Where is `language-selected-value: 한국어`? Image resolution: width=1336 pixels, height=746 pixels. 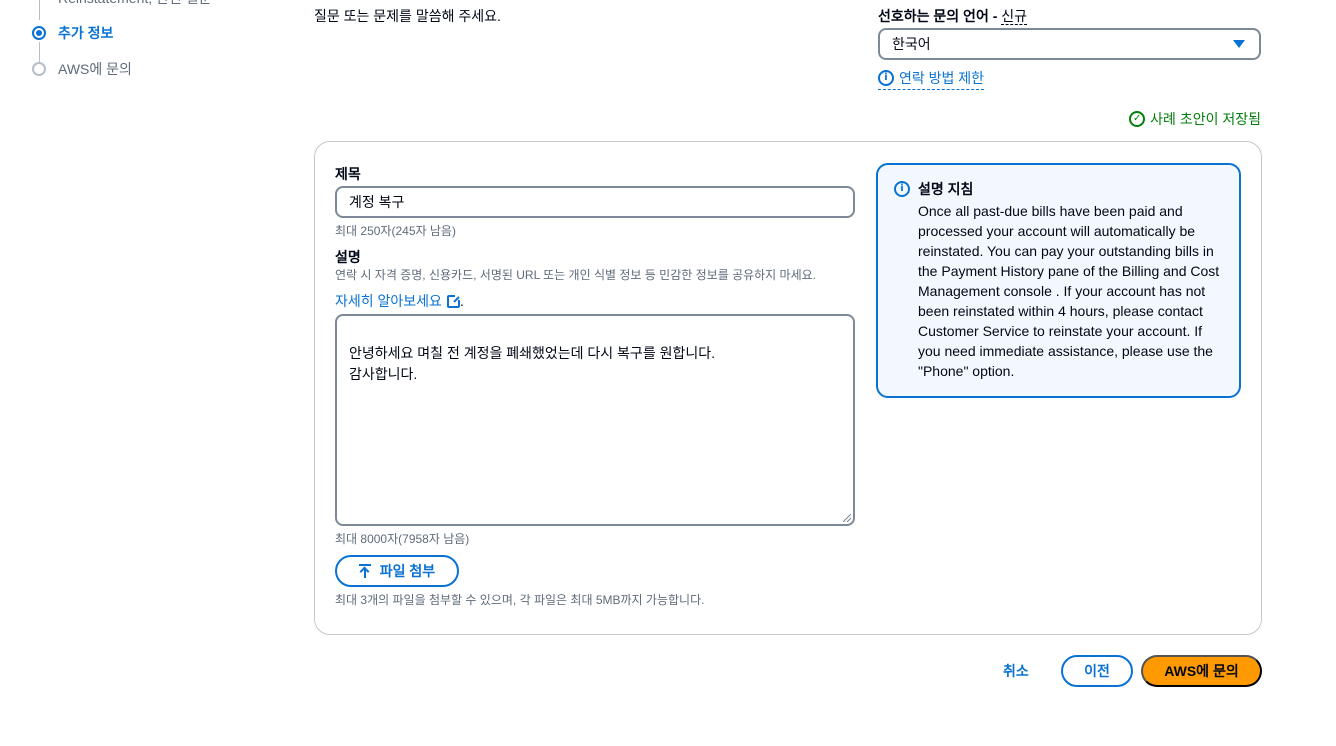 language-selected-value: 한국어 is located at coordinates (911, 44).